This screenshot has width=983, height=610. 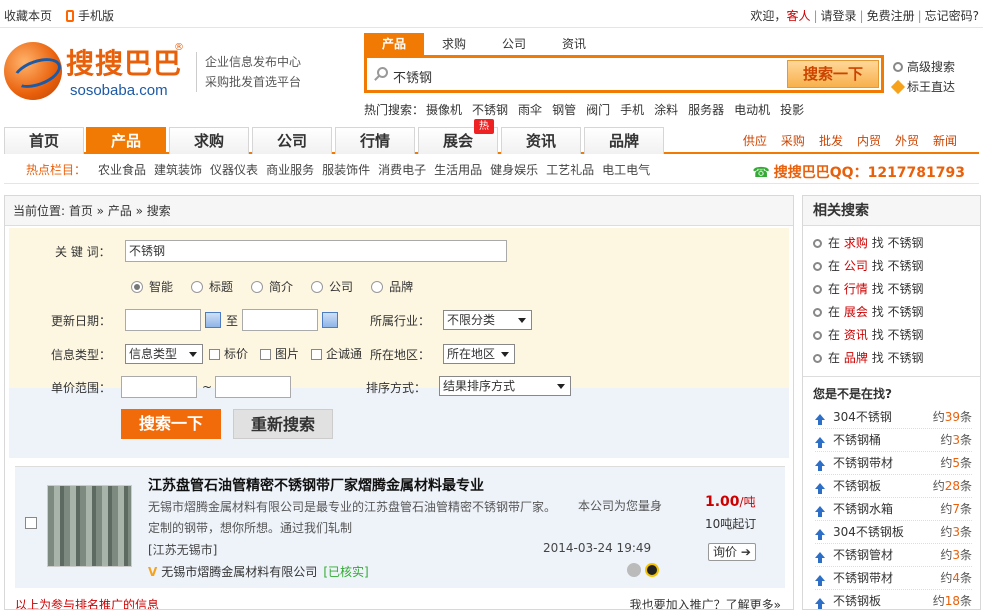 I want to click on nav-company: 公司, so click(x=292, y=140).